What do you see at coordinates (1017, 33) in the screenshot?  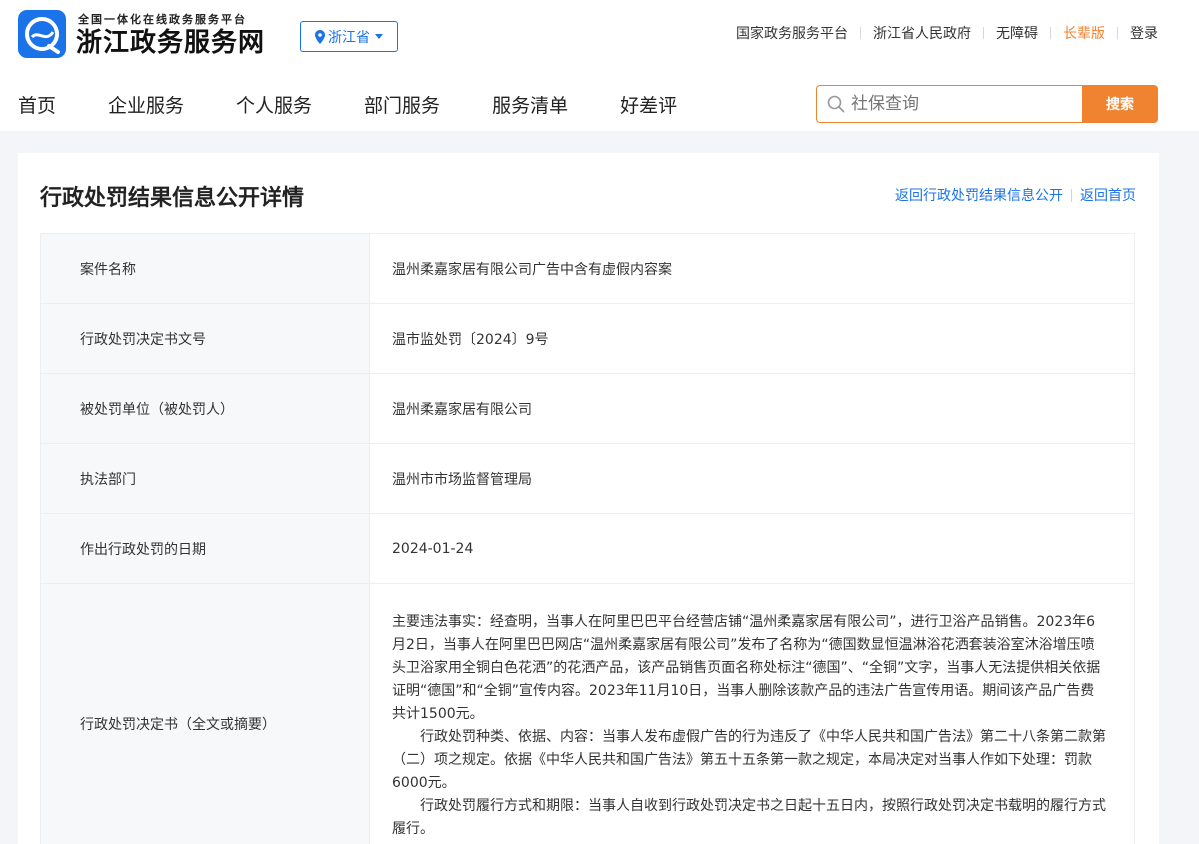 I see `link-accessibility: 无障碍` at bounding box center [1017, 33].